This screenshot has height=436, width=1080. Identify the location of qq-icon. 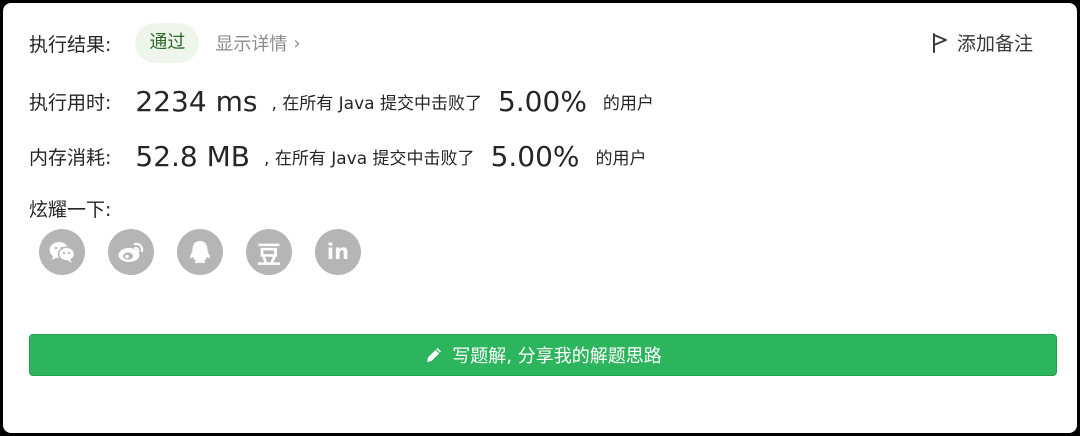
(200, 252).